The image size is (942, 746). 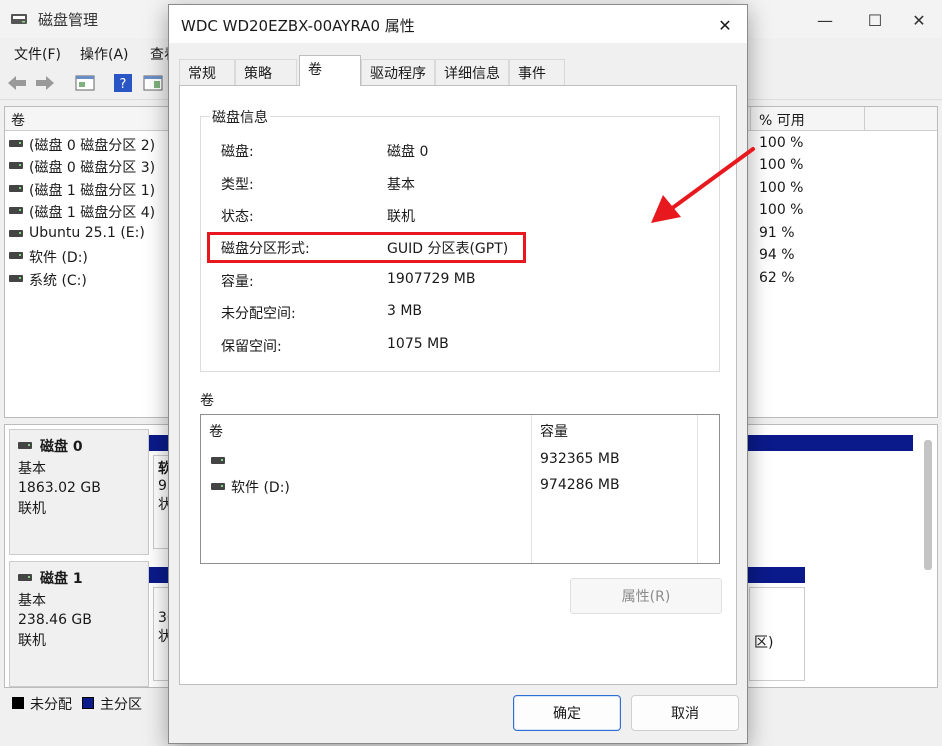 I want to click on tab-events: 事件, so click(x=537, y=72).